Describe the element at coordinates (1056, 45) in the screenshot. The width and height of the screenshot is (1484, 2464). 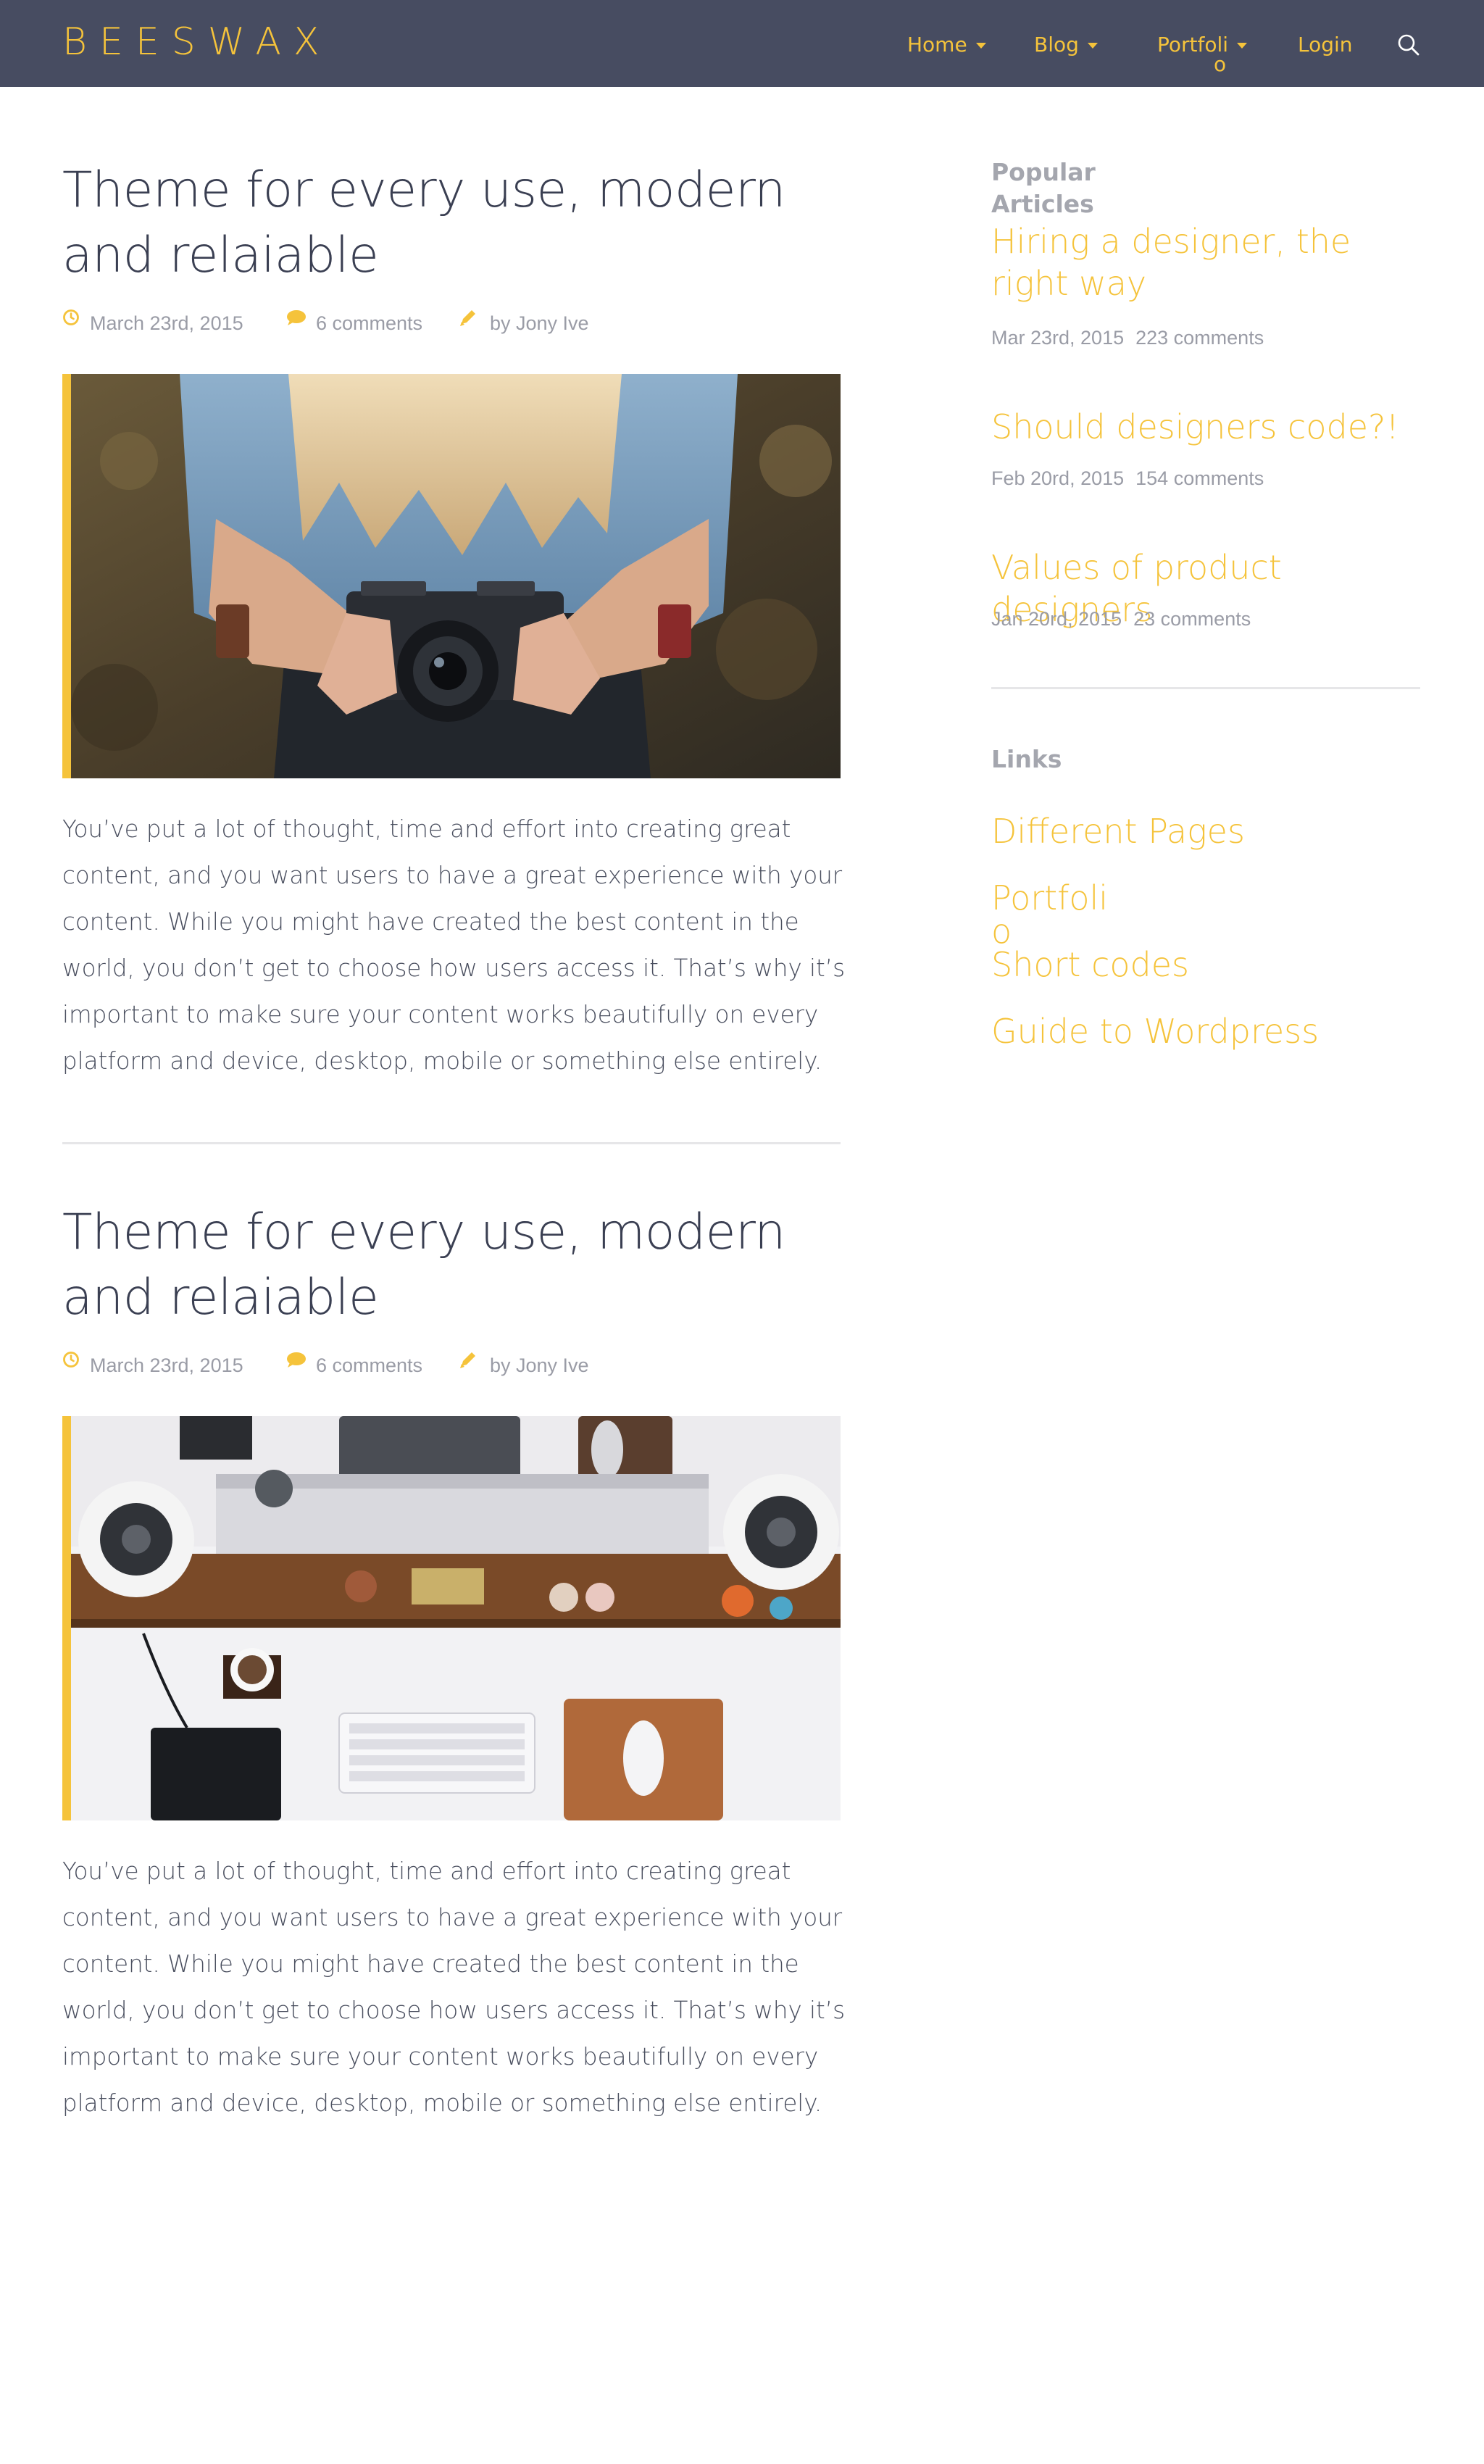
I see `nav-blog-label: Blog` at that location.